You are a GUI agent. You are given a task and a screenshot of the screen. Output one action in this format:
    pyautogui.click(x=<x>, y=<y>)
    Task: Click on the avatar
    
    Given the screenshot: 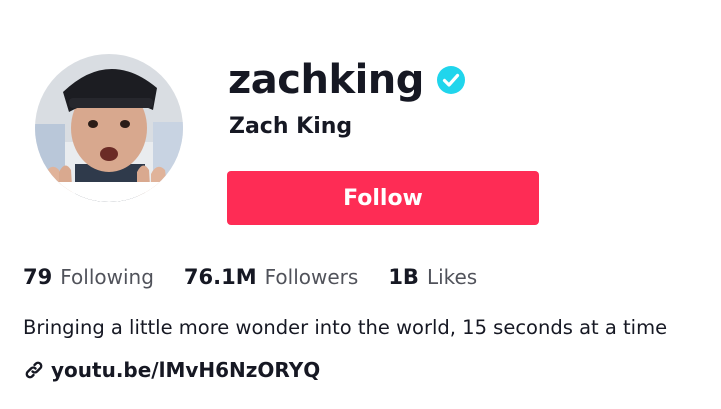 What is the action you would take?
    pyautogui.click(x=109, y=128)
    